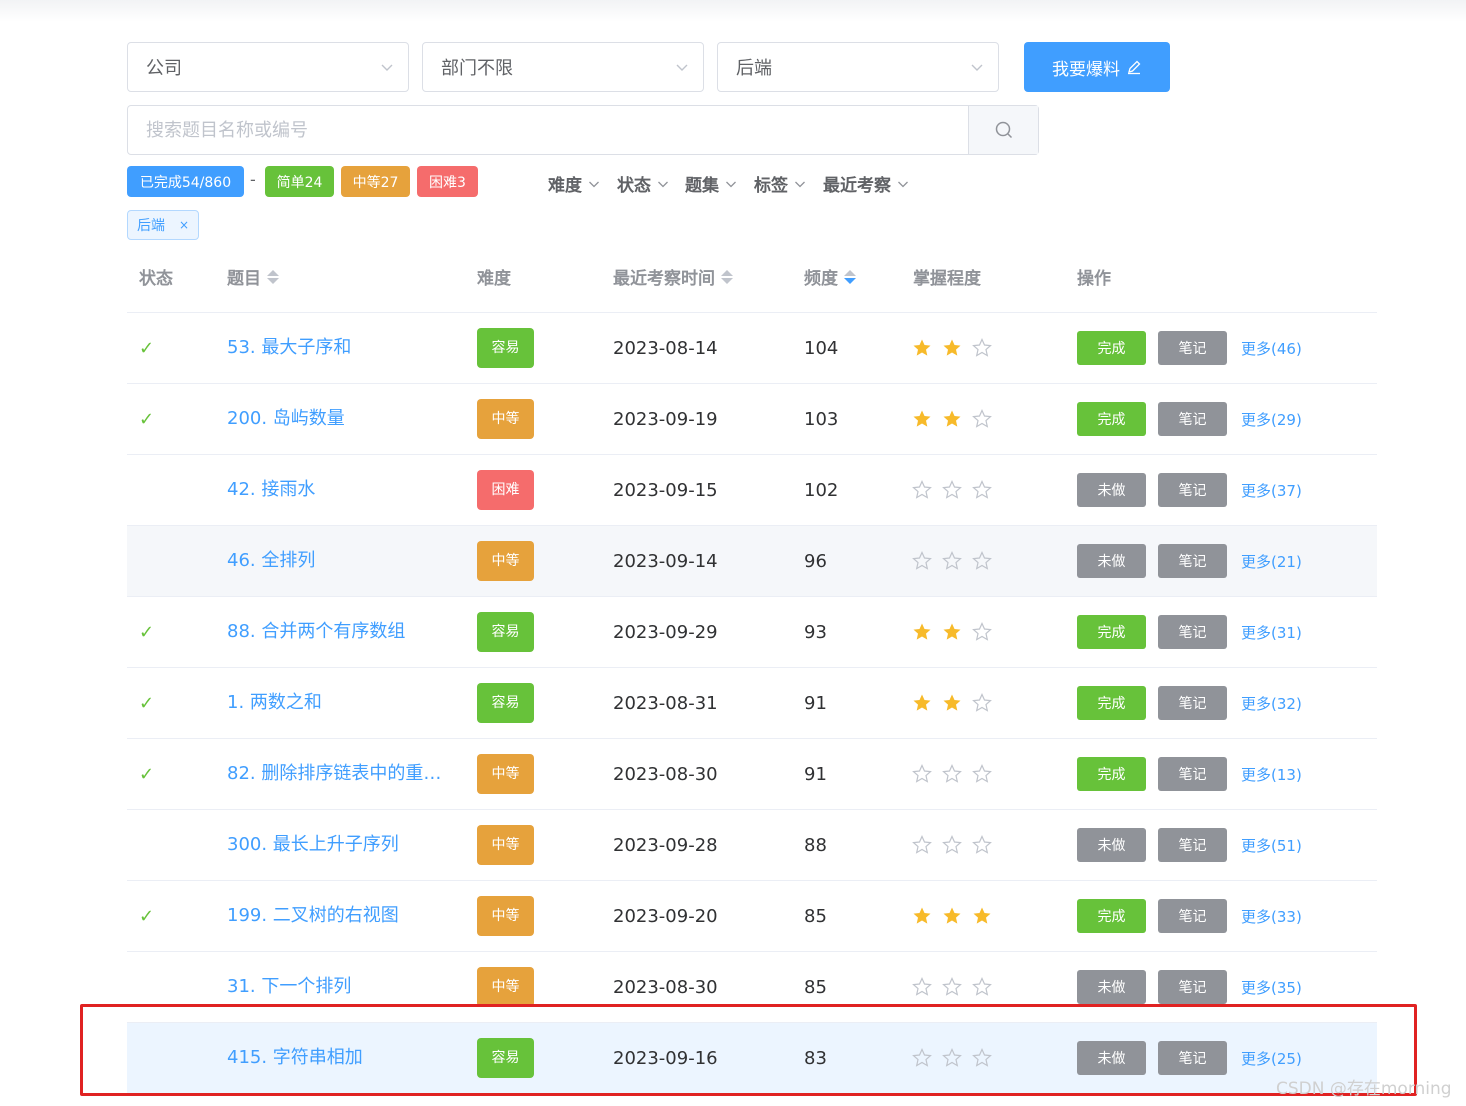  What do you see at coordinates (563, 67) in the screenshot?
I see `department-select: 部门不限` at bounding box center [563, 67].